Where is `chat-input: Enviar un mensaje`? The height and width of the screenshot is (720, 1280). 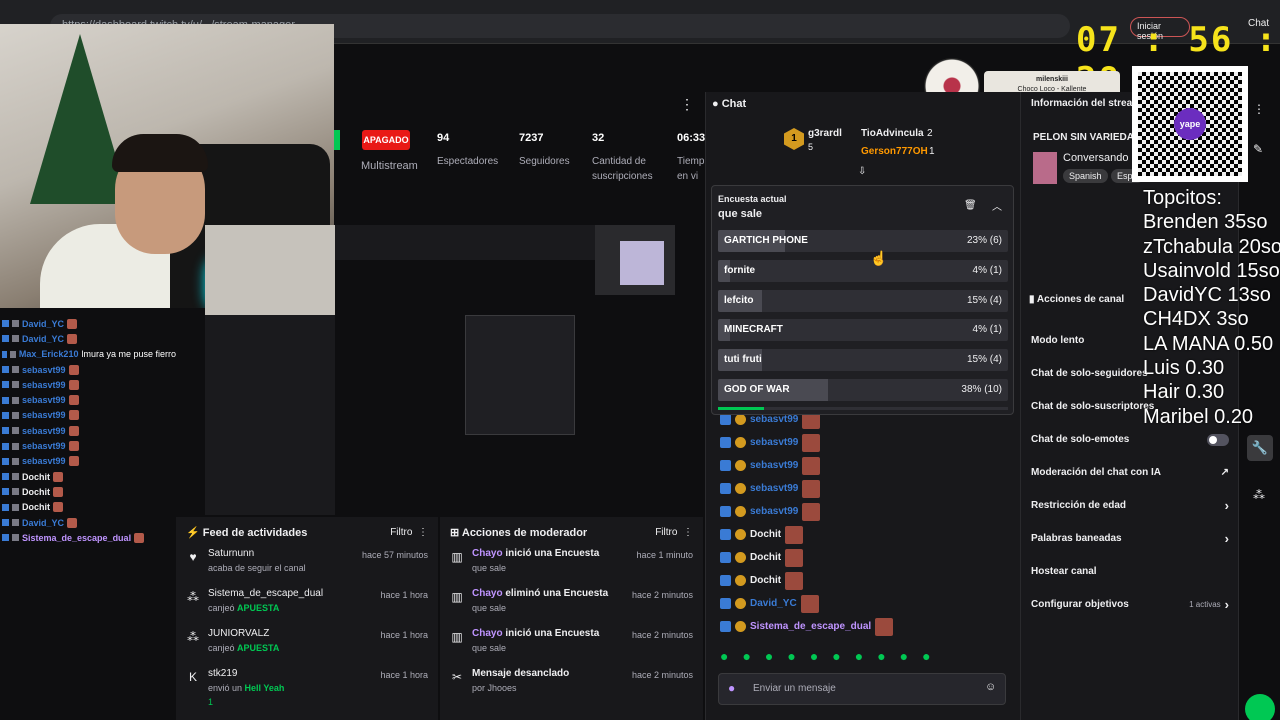 chat-input: Enviar un mensaje is located at coordinates (862, 689).